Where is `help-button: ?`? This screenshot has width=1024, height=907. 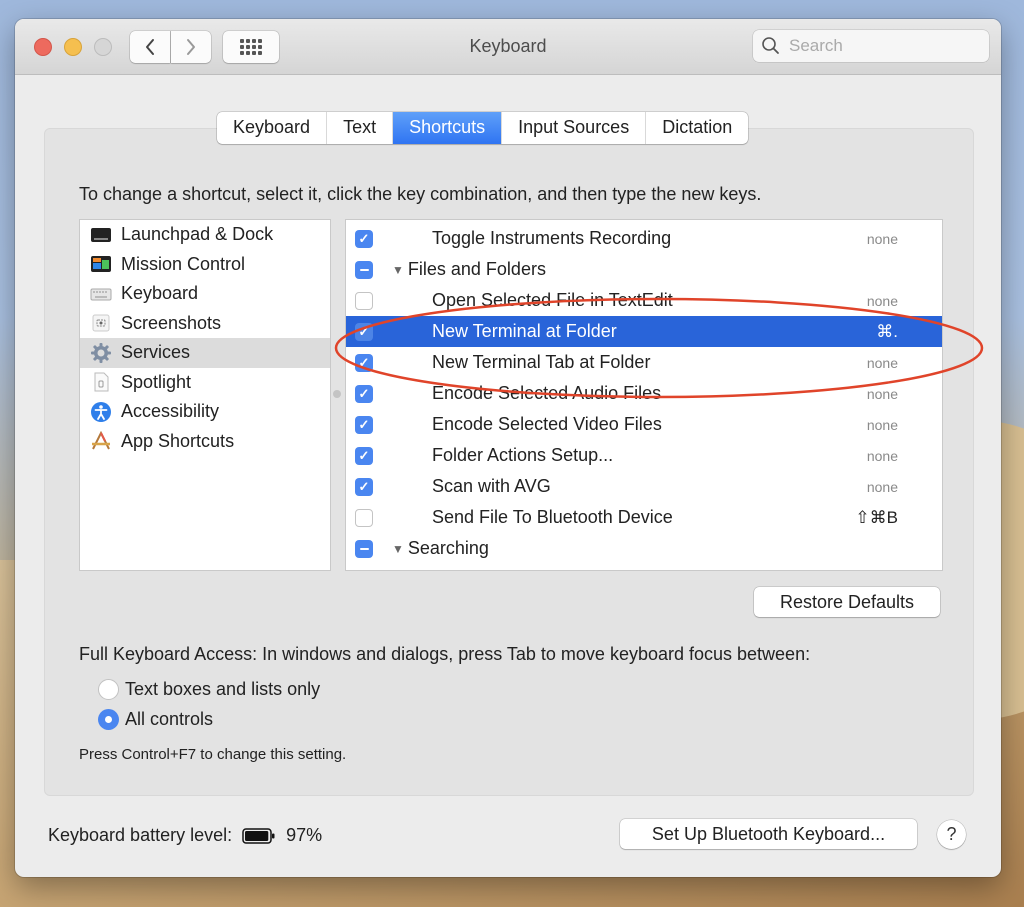
help-button: ? is located at coordinates (951, 834).